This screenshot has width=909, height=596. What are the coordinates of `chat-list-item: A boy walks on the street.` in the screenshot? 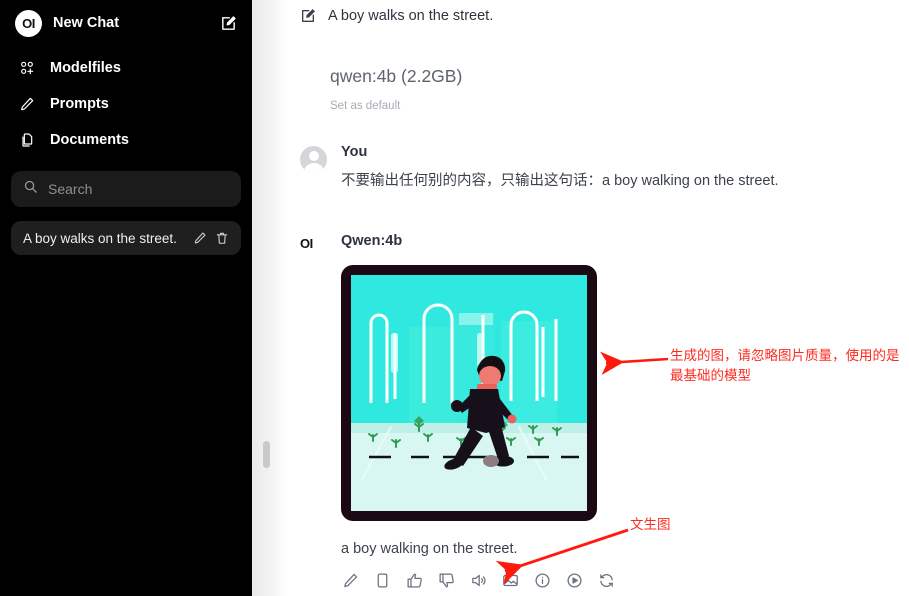 It's located at (126, 238).